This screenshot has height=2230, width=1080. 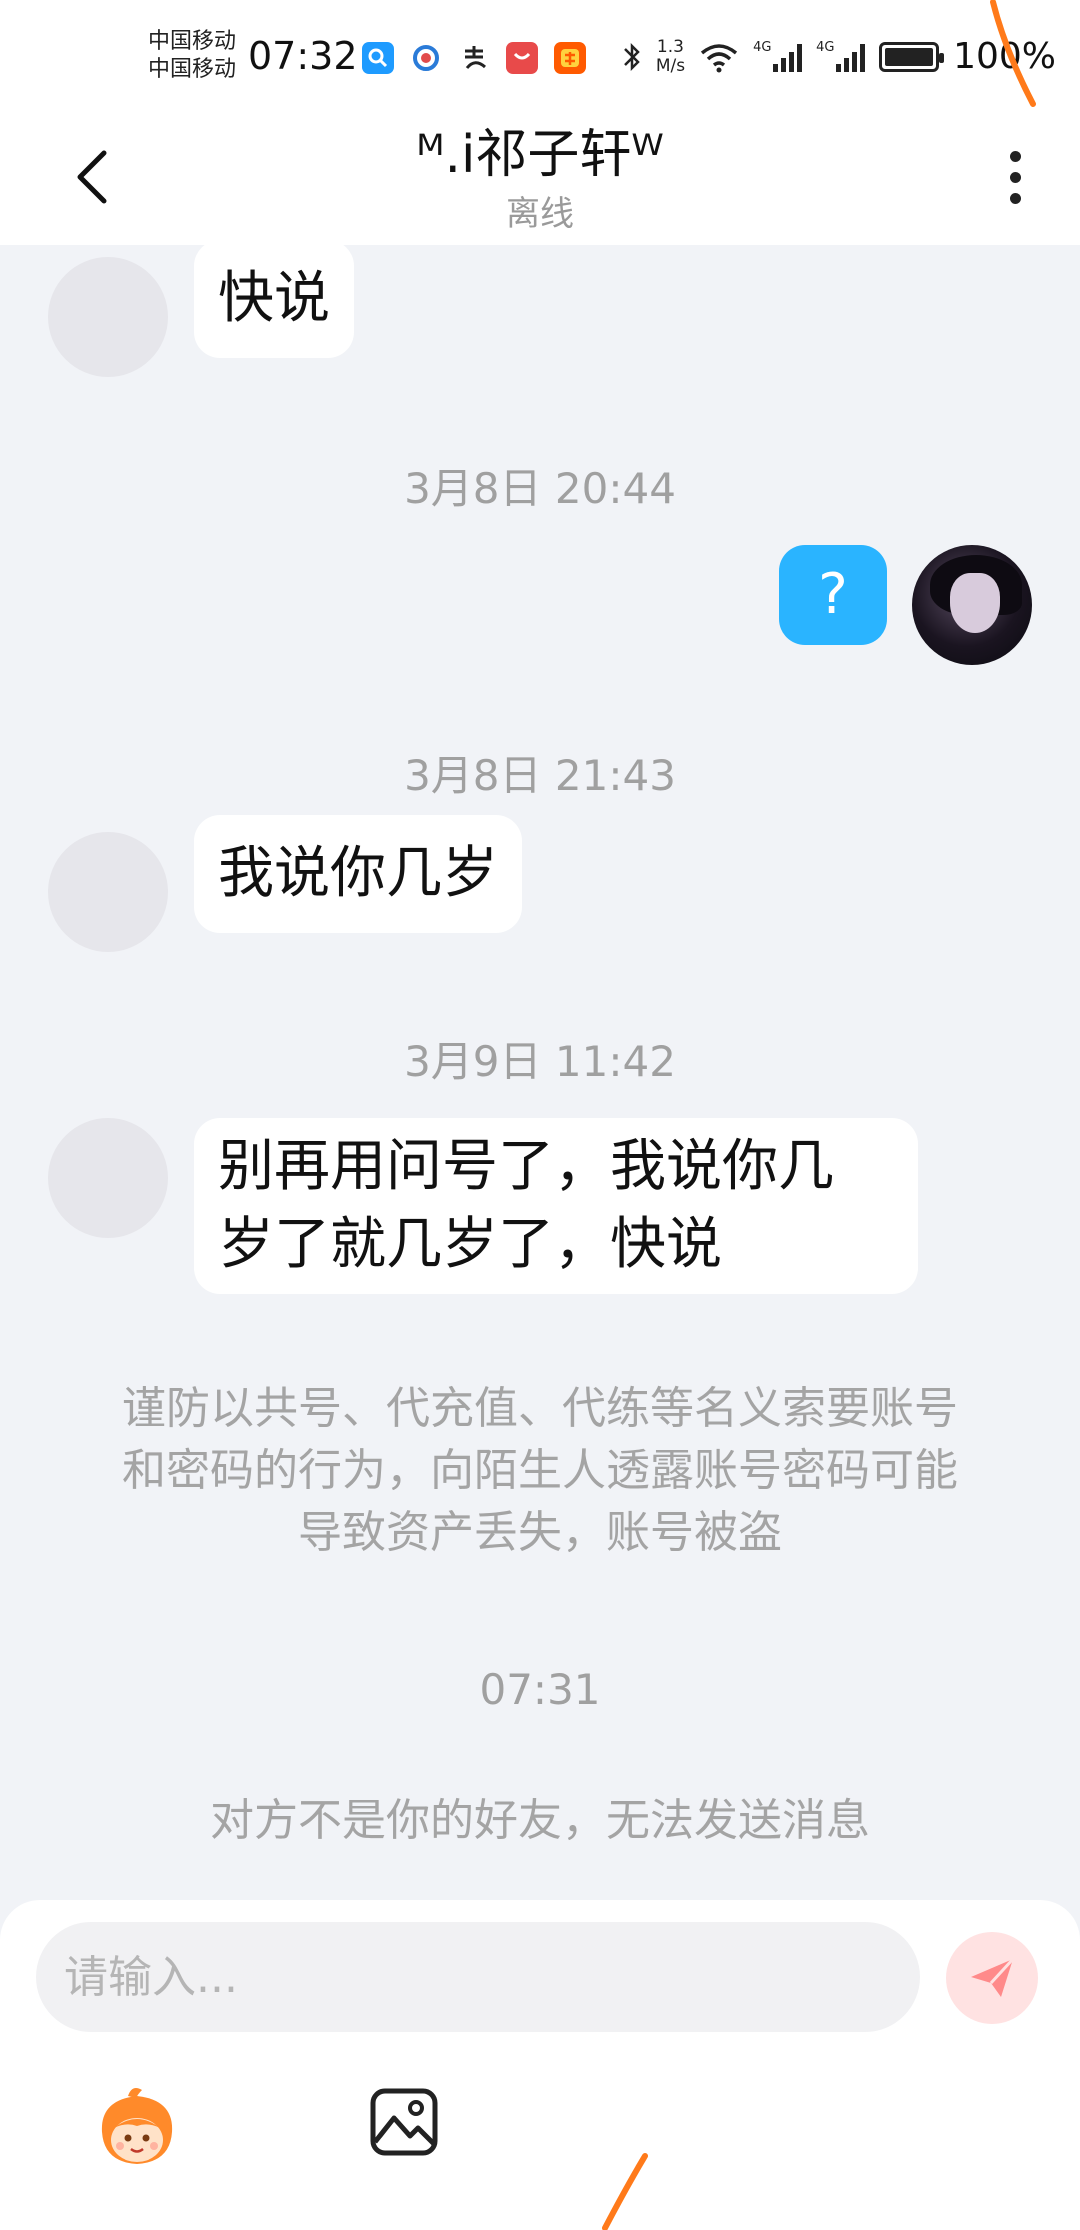 I want to click on image-icon, so click(x=404, y=2122).